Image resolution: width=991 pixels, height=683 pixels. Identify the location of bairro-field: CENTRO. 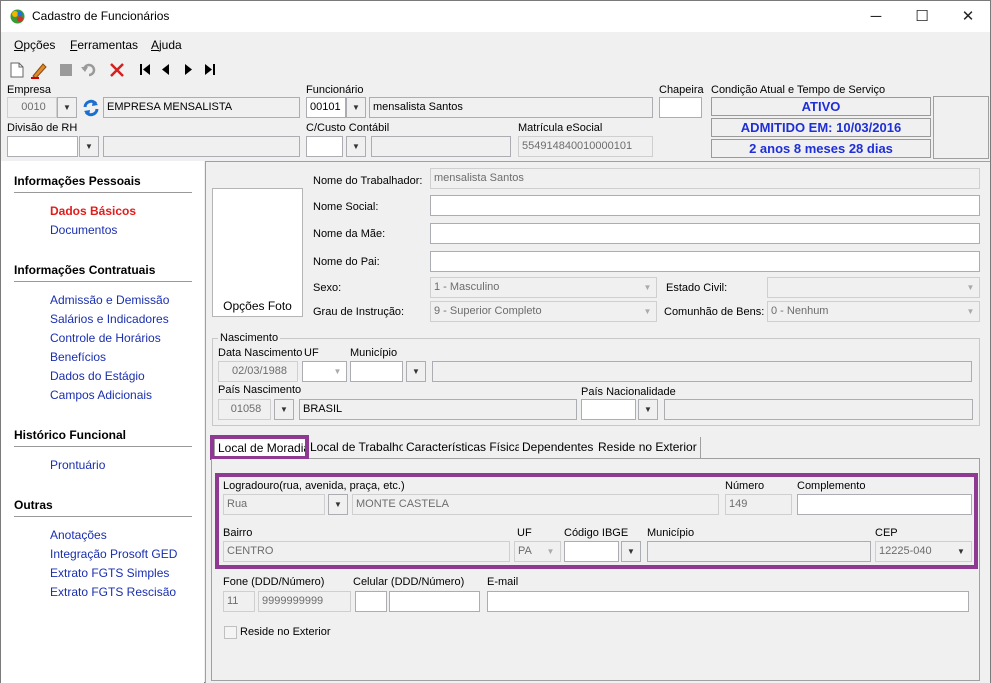
(366, 551).